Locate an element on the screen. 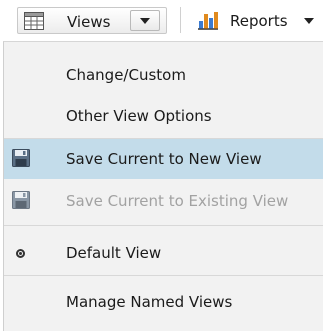 This screenshot has height=331, width=323. menu-item-save-current-to-existing-view: Save Current to Existing View is located at coordinates (163, 201).